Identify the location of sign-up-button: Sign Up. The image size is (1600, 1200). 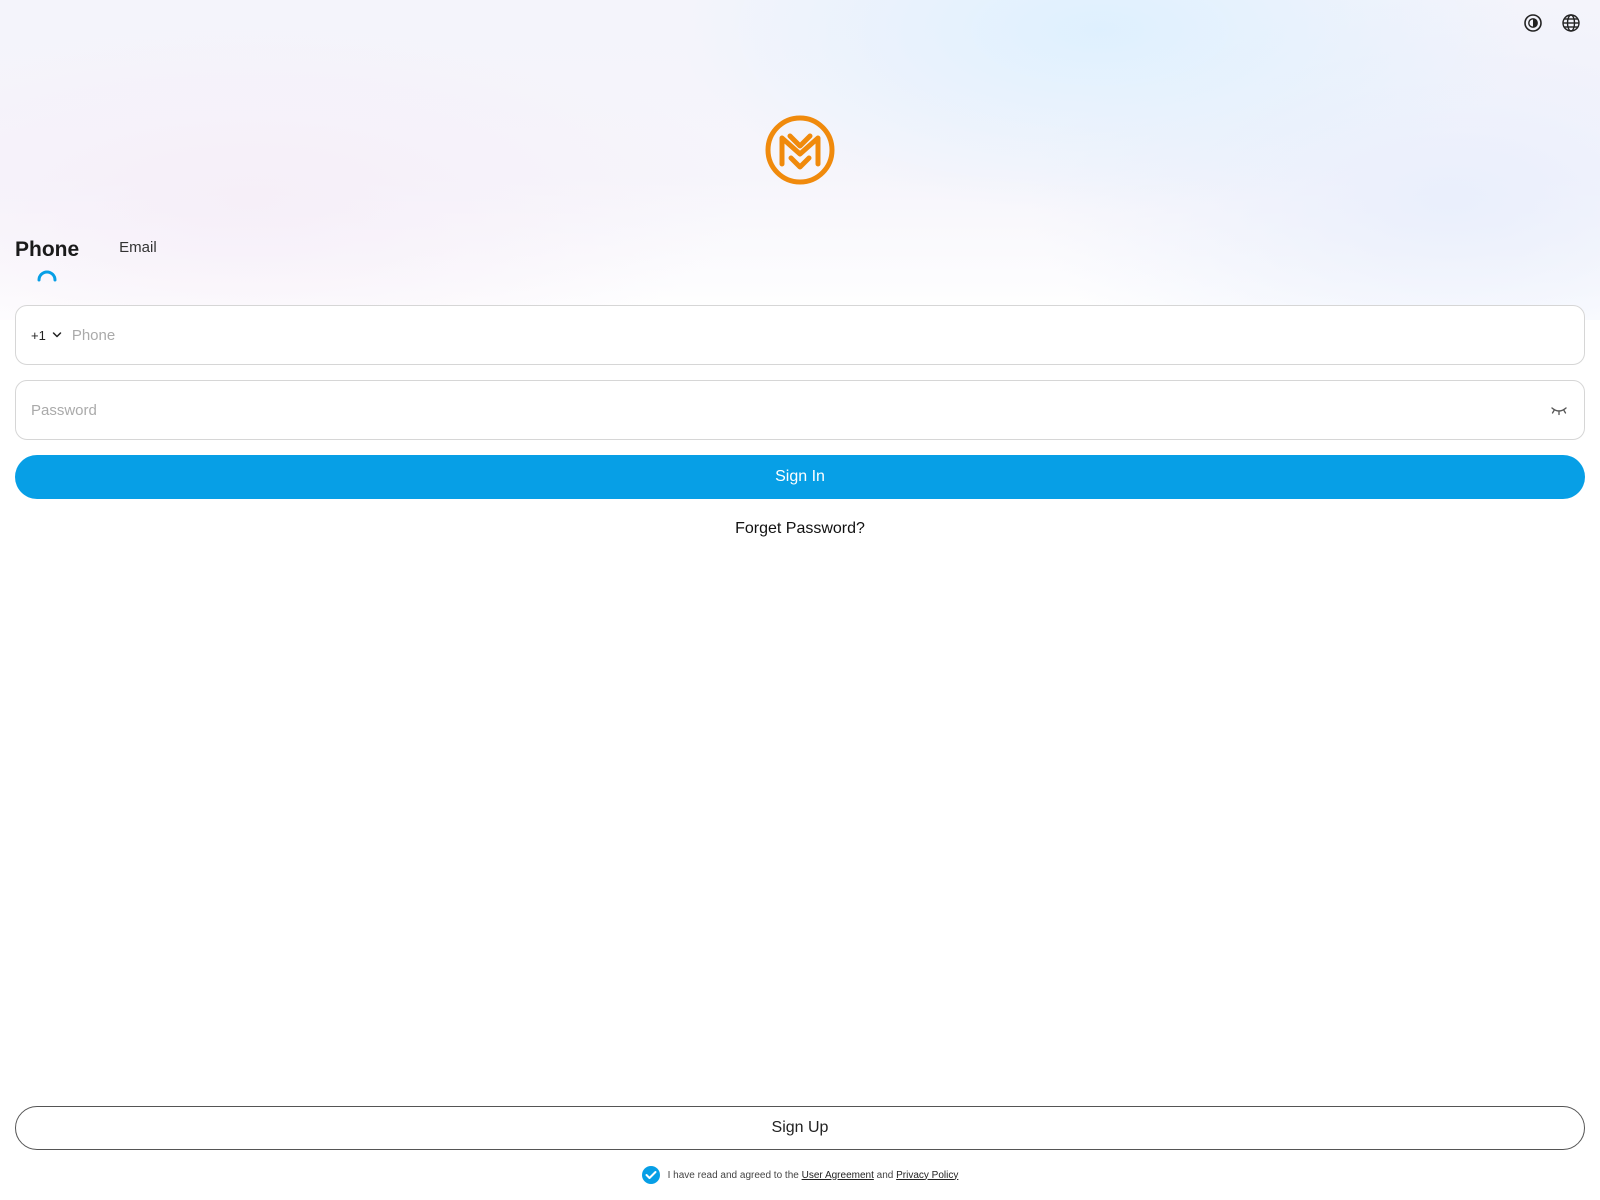
(800, 1128).